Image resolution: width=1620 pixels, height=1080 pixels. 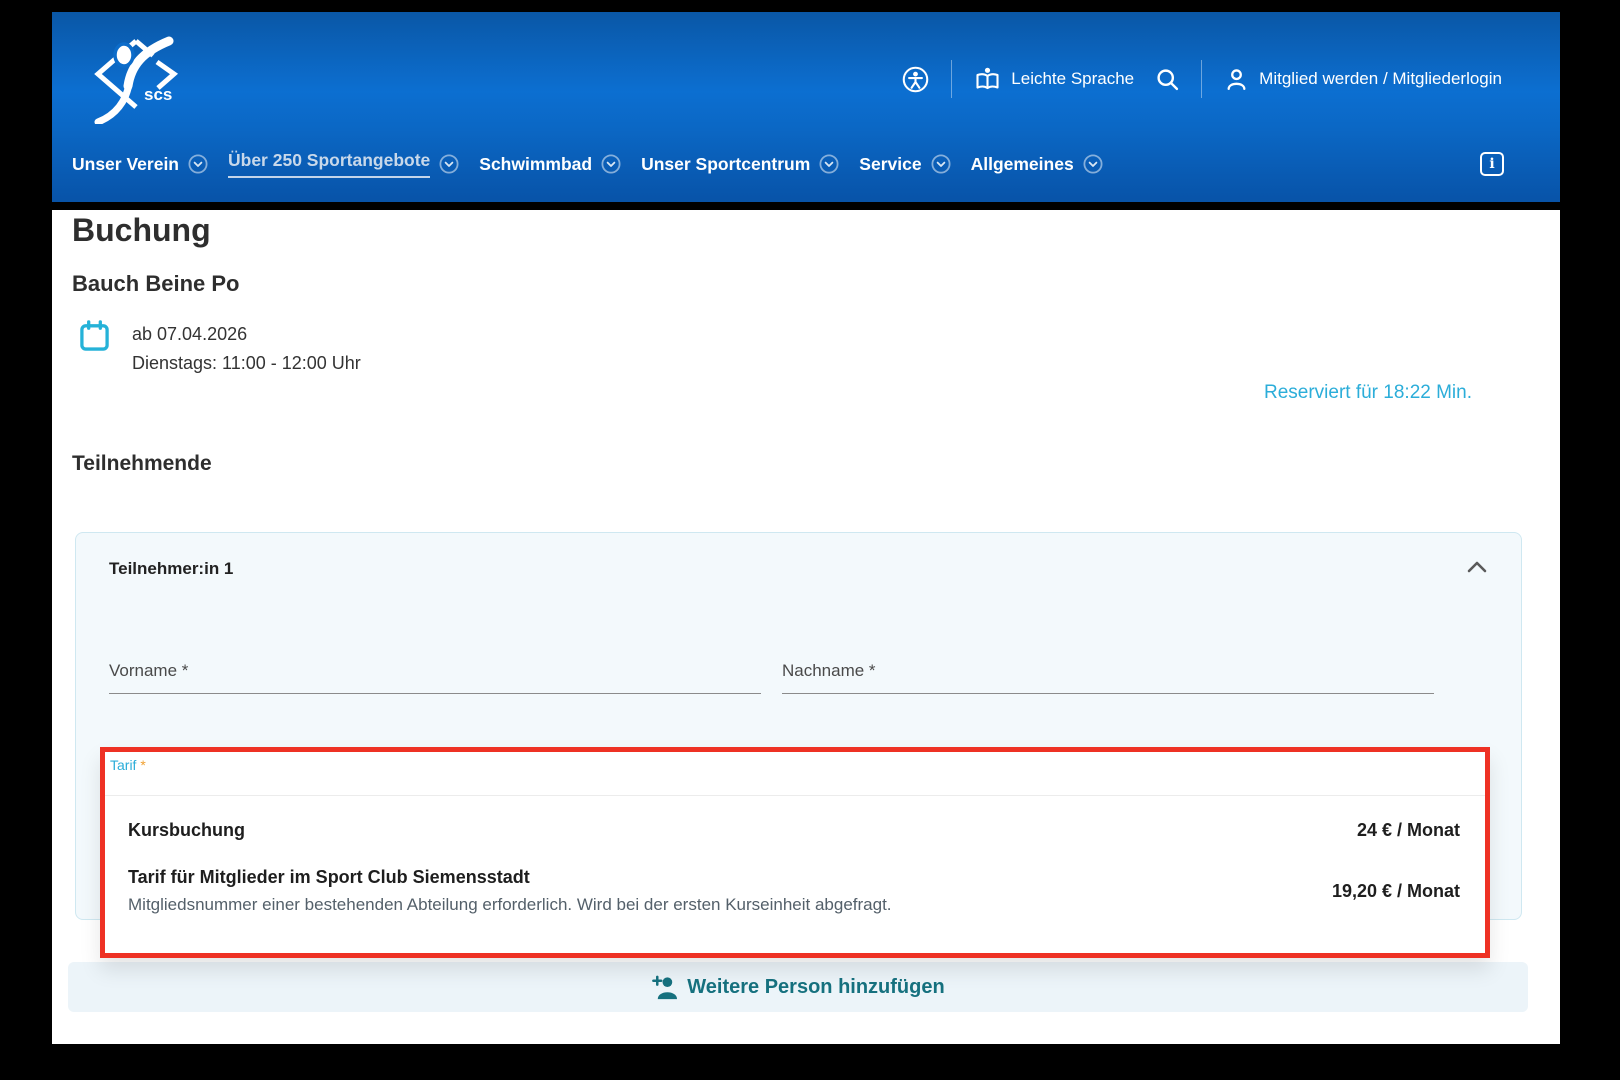 What do you see at coordinates (435, 677) in the screenshot?
I see `vorname-input` at bounding box center [435, 677].